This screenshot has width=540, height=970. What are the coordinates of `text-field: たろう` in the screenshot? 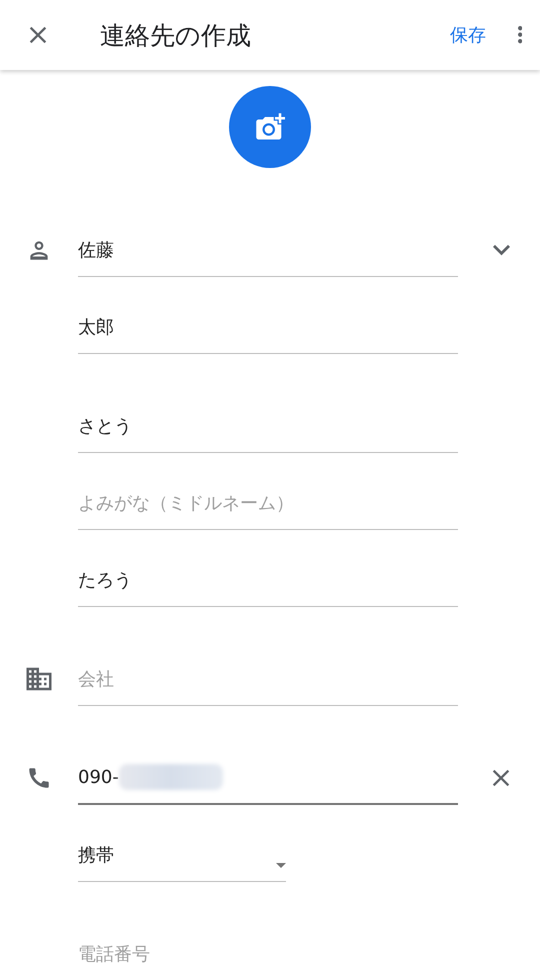 It's located at (268, 582).